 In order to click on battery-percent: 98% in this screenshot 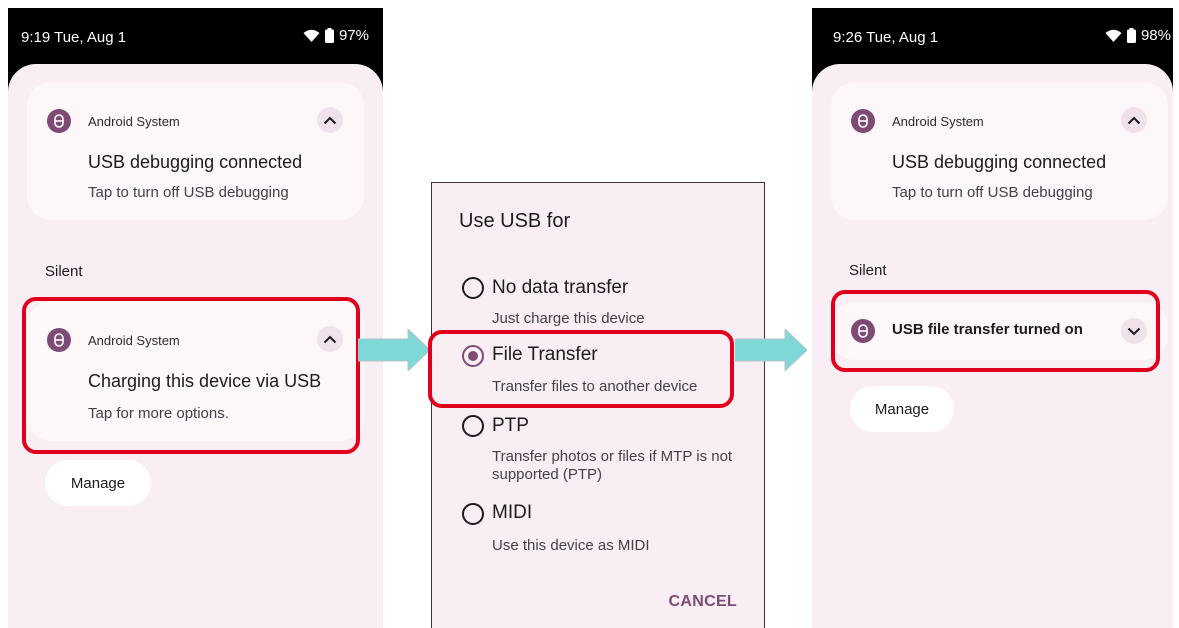, I will do `click(1155, 35)`.